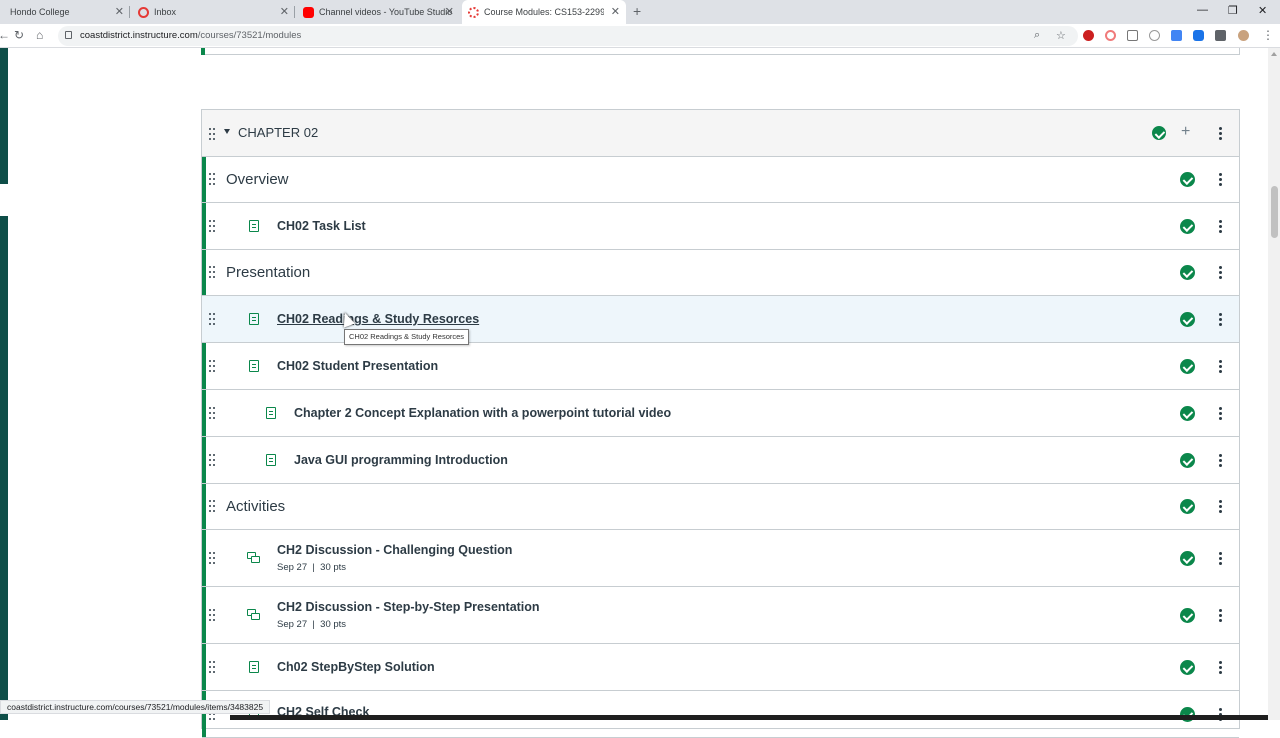  I want to click on new-tab-icon: +, so click(637, 11).